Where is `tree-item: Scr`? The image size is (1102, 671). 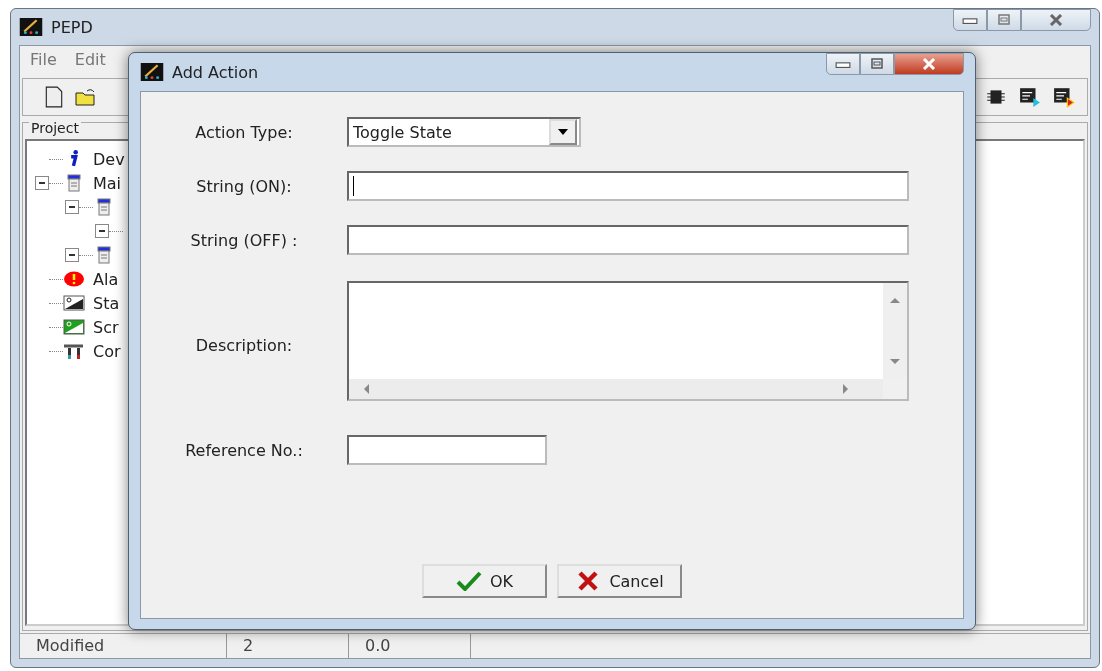 tree-item: Scr is located at coordinates (106, 327).